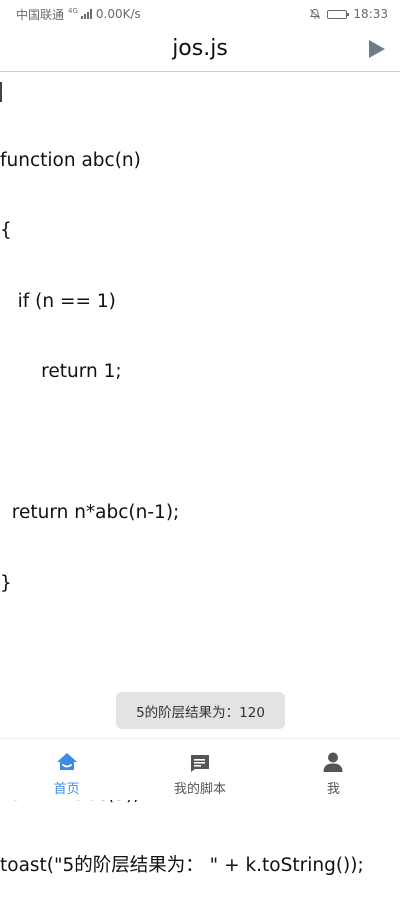 The width and height of the screenshot is (400, 901). What do you see at coordinates (118, 14) in the screenshot?
I see `network-speed: 0.00K/s` at bounding box center [118, 14].